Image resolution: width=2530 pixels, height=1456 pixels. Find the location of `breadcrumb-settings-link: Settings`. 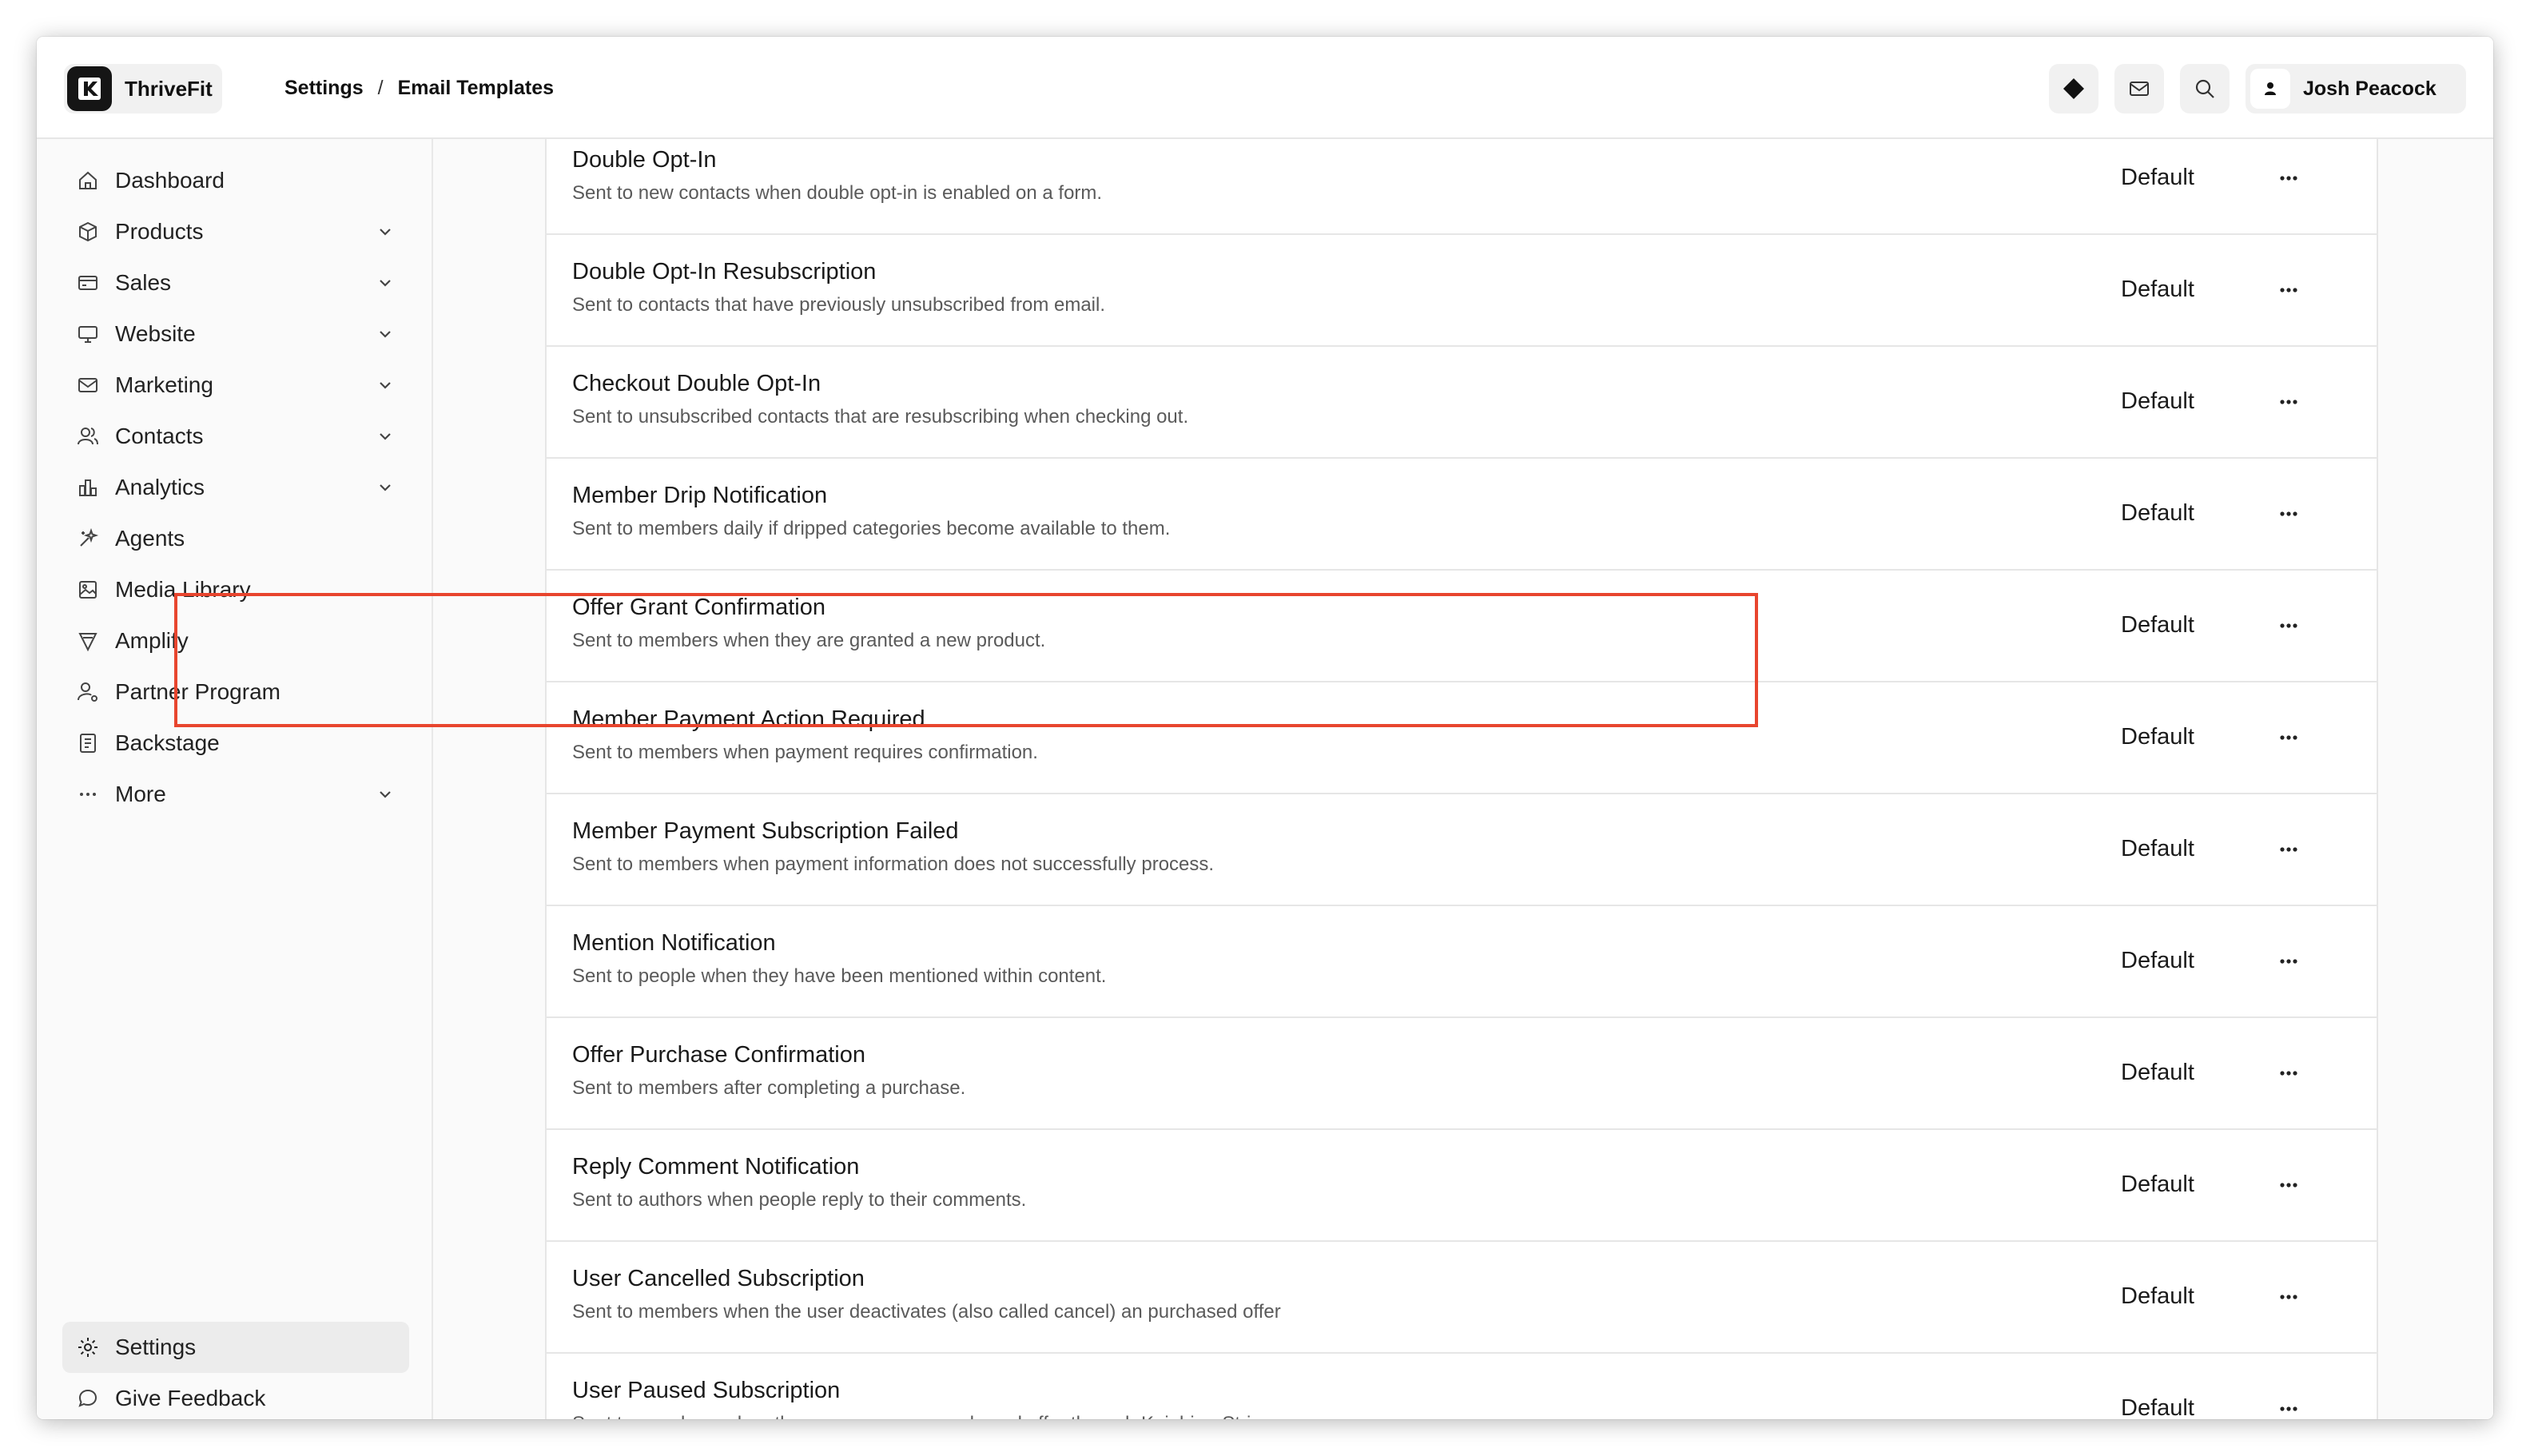

breadcrumb-settings-link: Settings is located at coordinates (324, 88).